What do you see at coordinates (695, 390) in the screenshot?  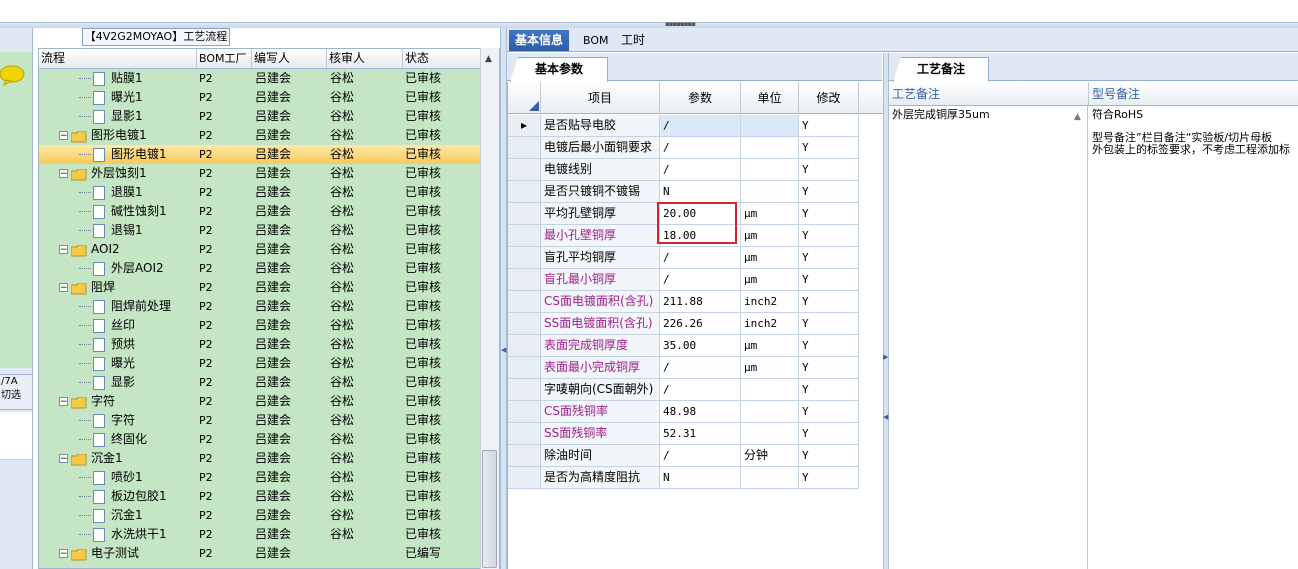 I see `param-row: 字唛朝向(CS面朝外) / Y` at bounding box center [695, 390].